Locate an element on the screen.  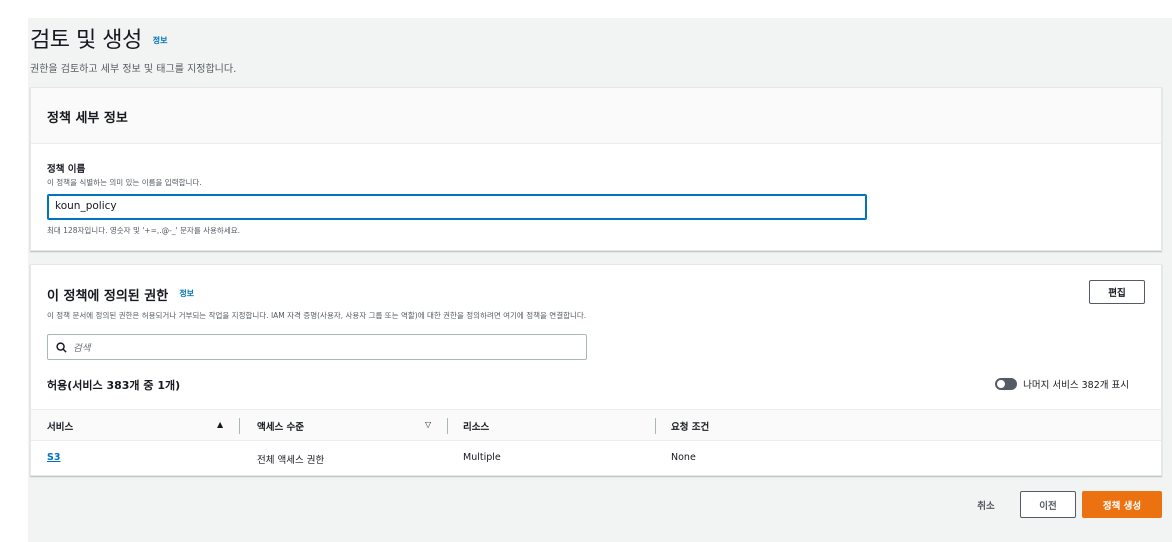
info-link: 정보 is located at coordinates (160, 40).